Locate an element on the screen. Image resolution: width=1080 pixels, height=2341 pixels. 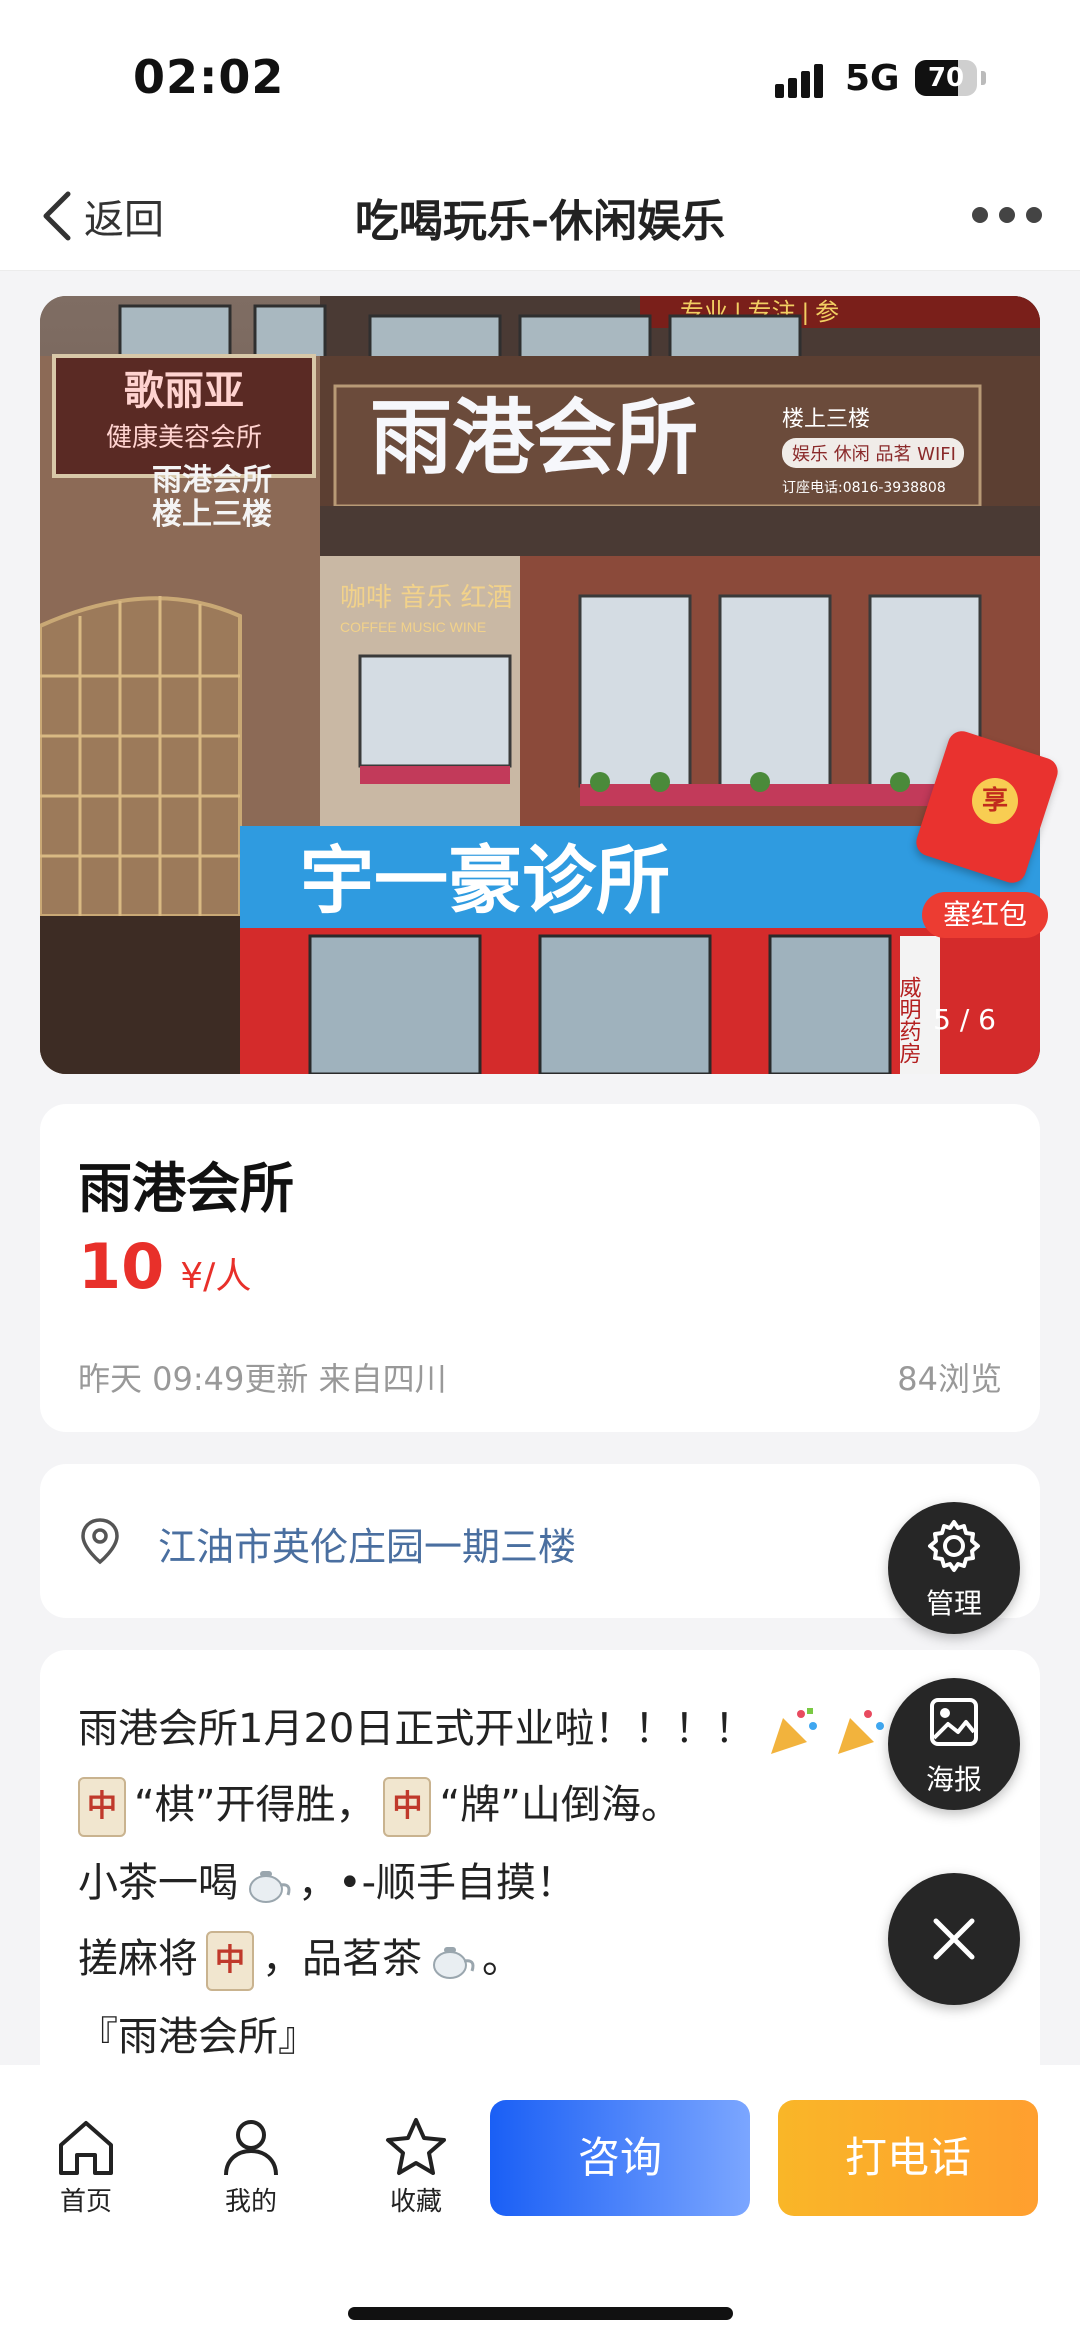
call-button: 打电话 is located at coordinates (908, 2158).